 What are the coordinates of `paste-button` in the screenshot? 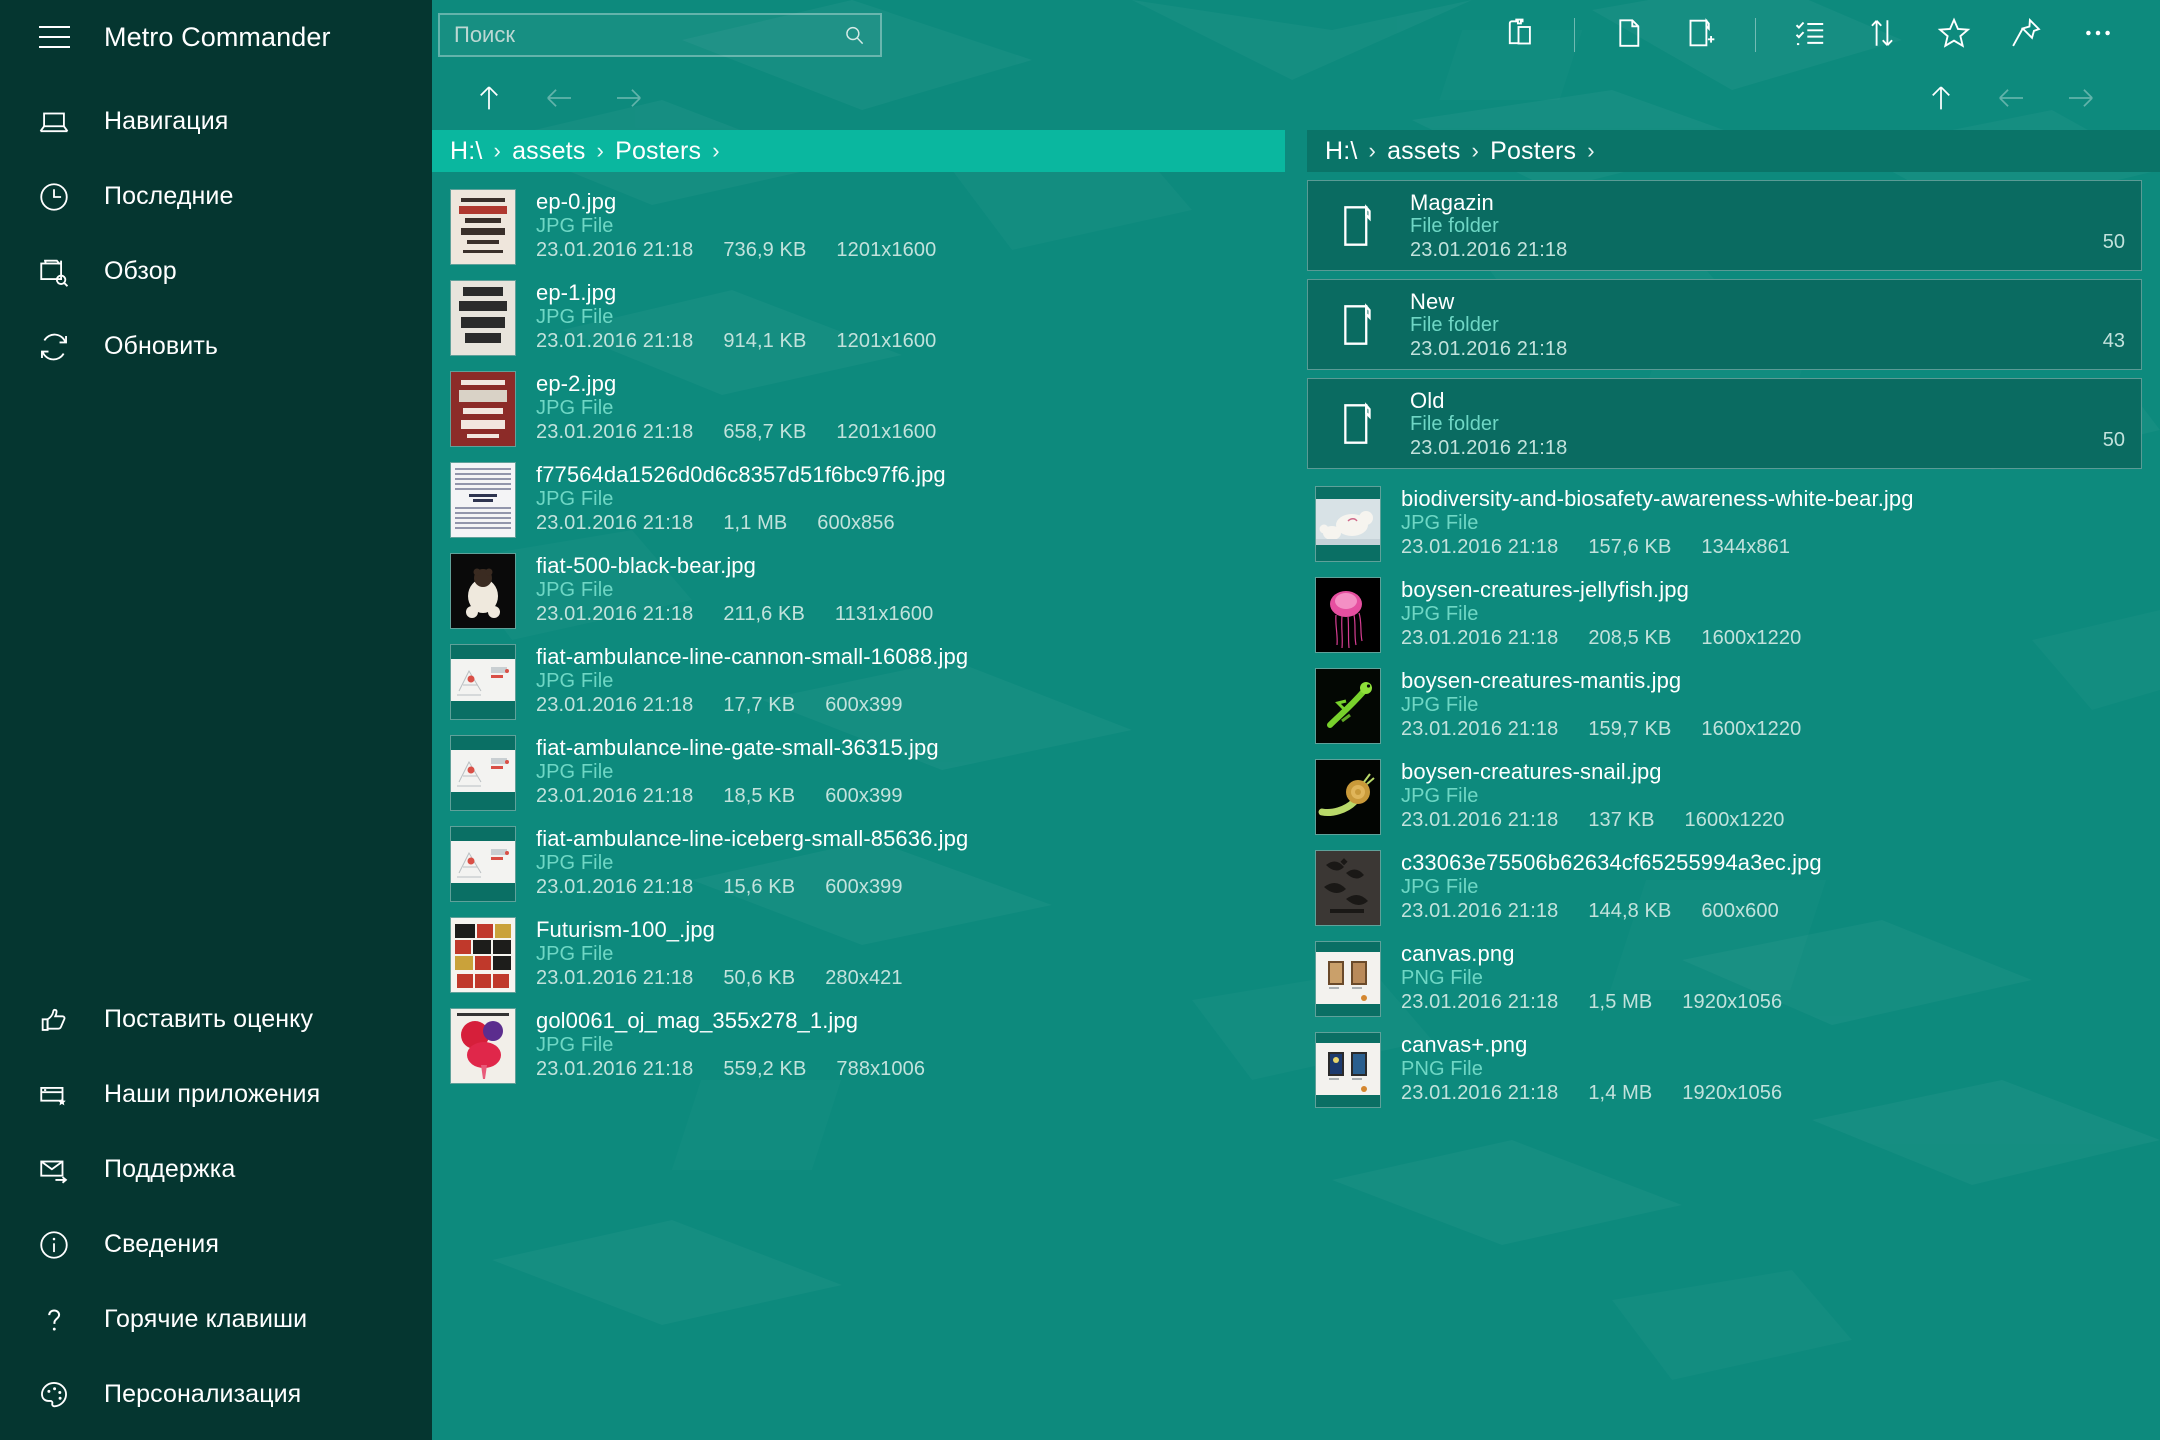 It's located at (1520, 35).